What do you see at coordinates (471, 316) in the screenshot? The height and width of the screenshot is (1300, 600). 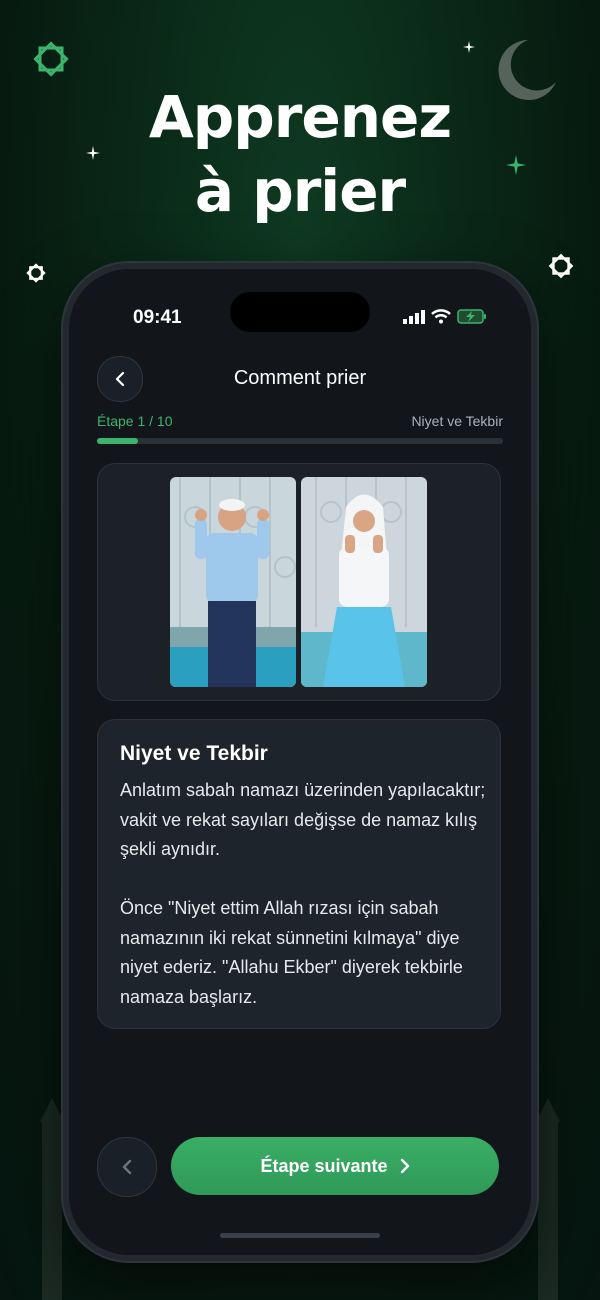 I see `battery-charging-icon` at bounding box center [471, 316].